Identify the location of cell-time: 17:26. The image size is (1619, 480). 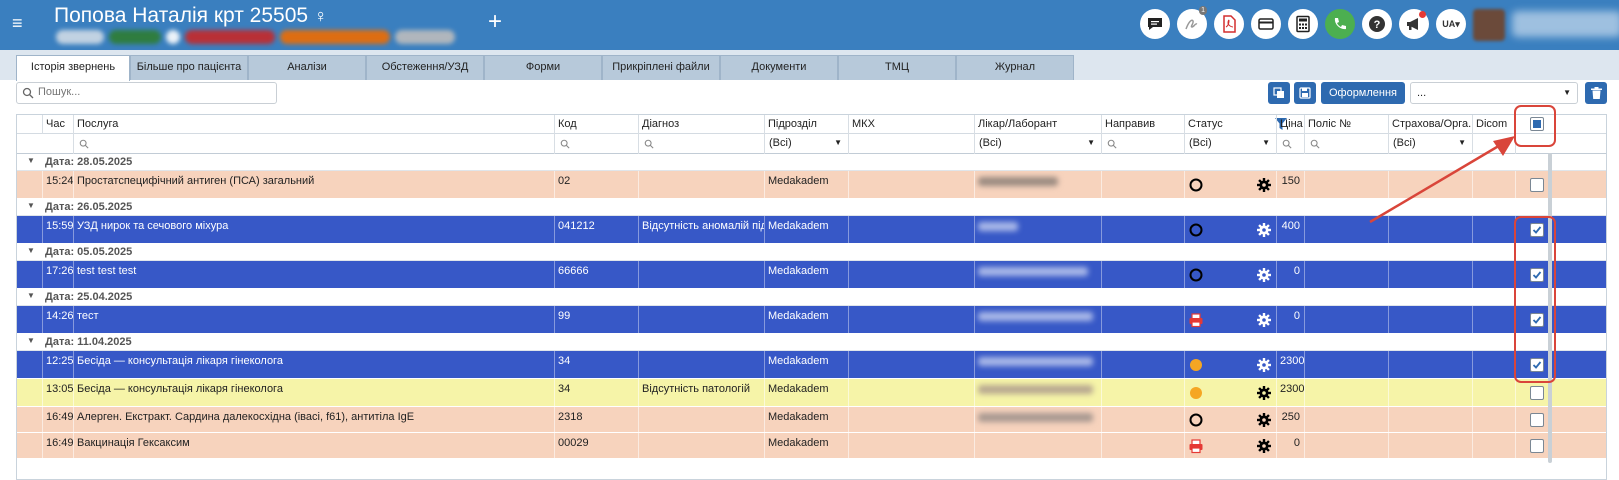
(57, 274).